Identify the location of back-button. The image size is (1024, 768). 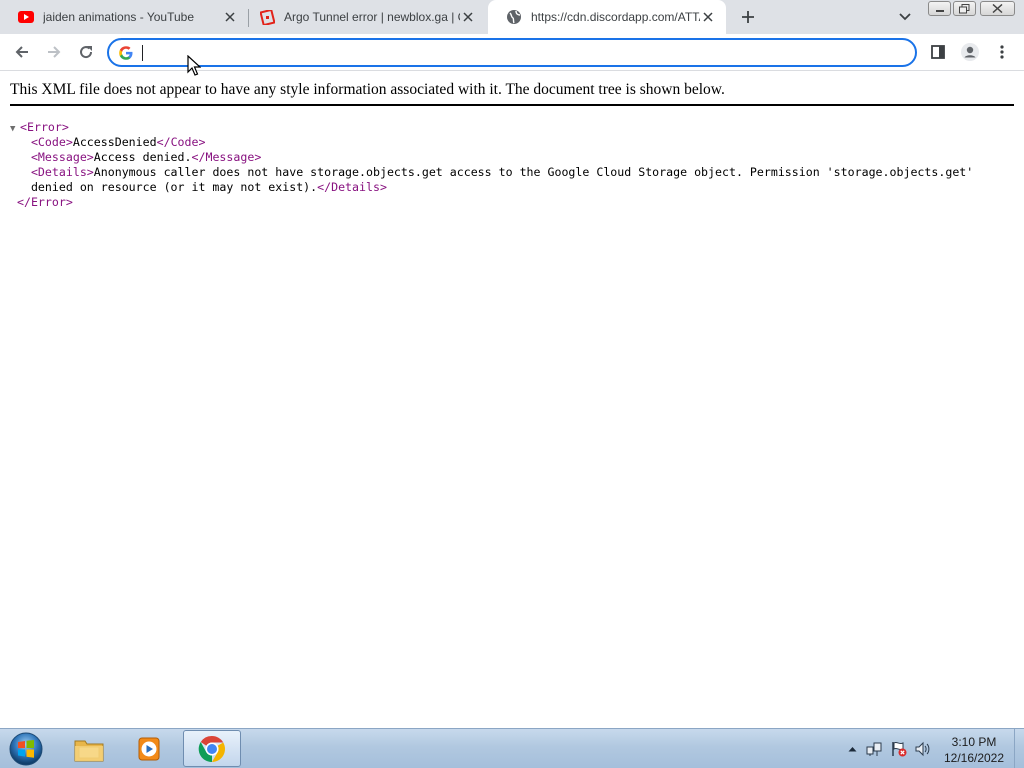
(22, 52).